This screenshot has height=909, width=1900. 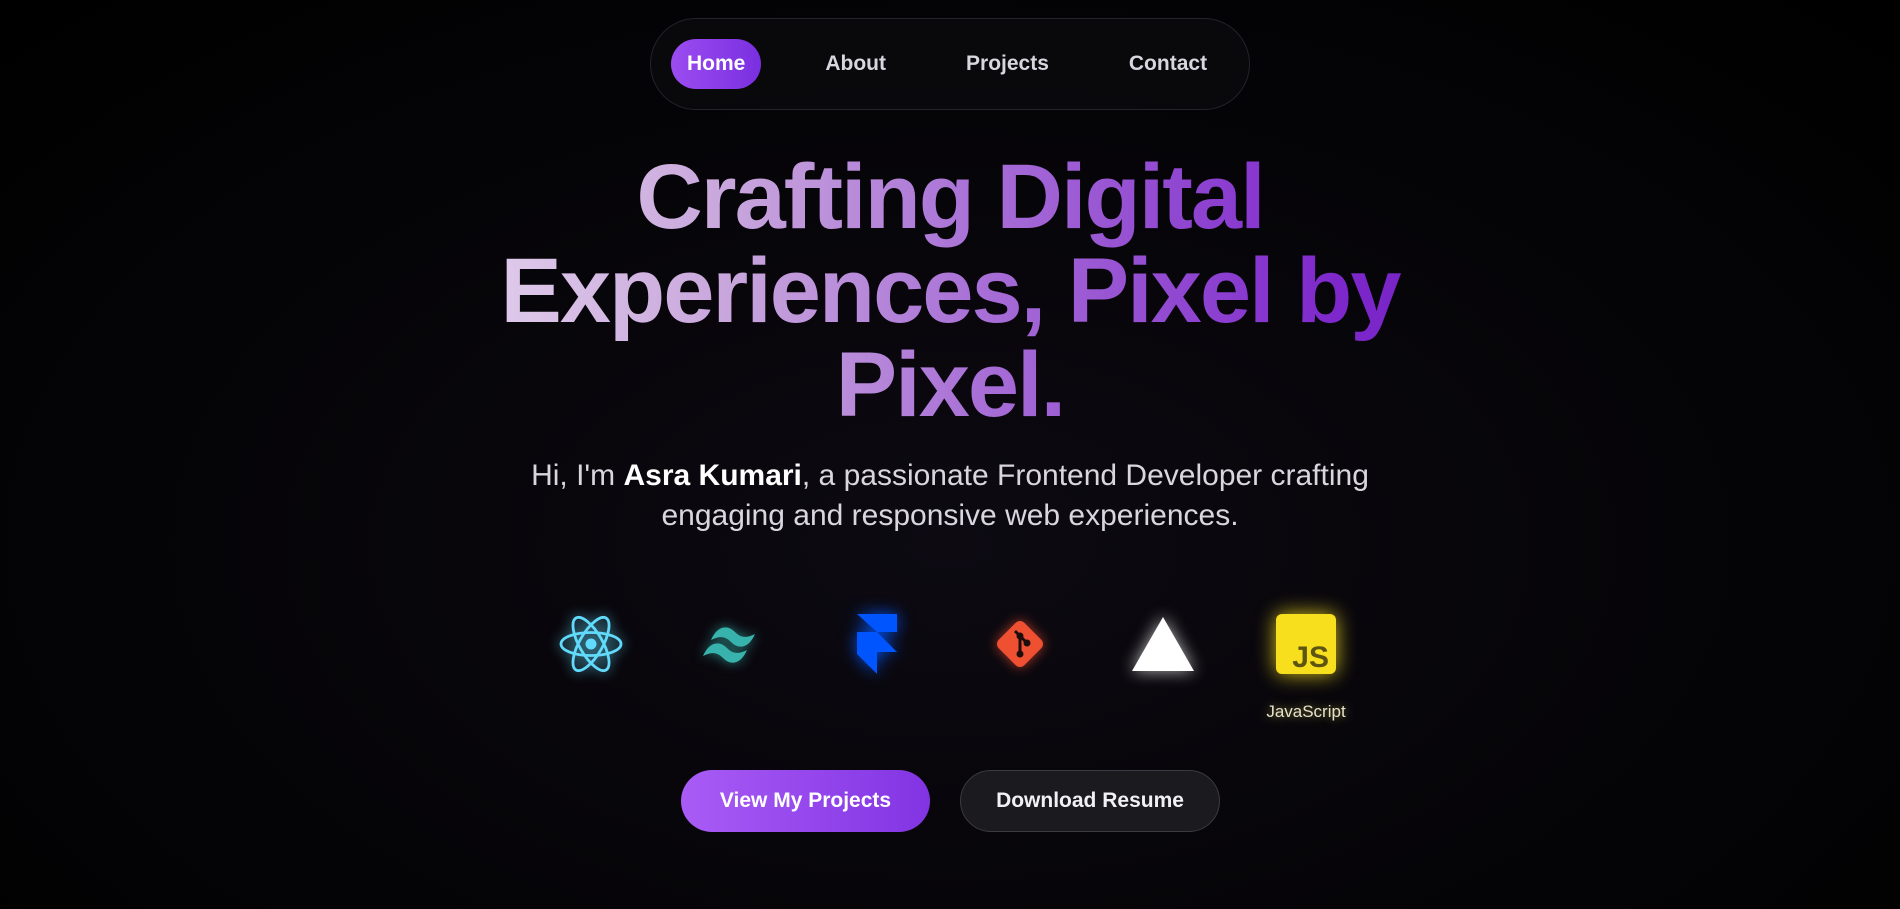 What do you see at coordinates (716, 64) in the screenshot?
I see `nav-home: Home` at bounding box center [716, 64].